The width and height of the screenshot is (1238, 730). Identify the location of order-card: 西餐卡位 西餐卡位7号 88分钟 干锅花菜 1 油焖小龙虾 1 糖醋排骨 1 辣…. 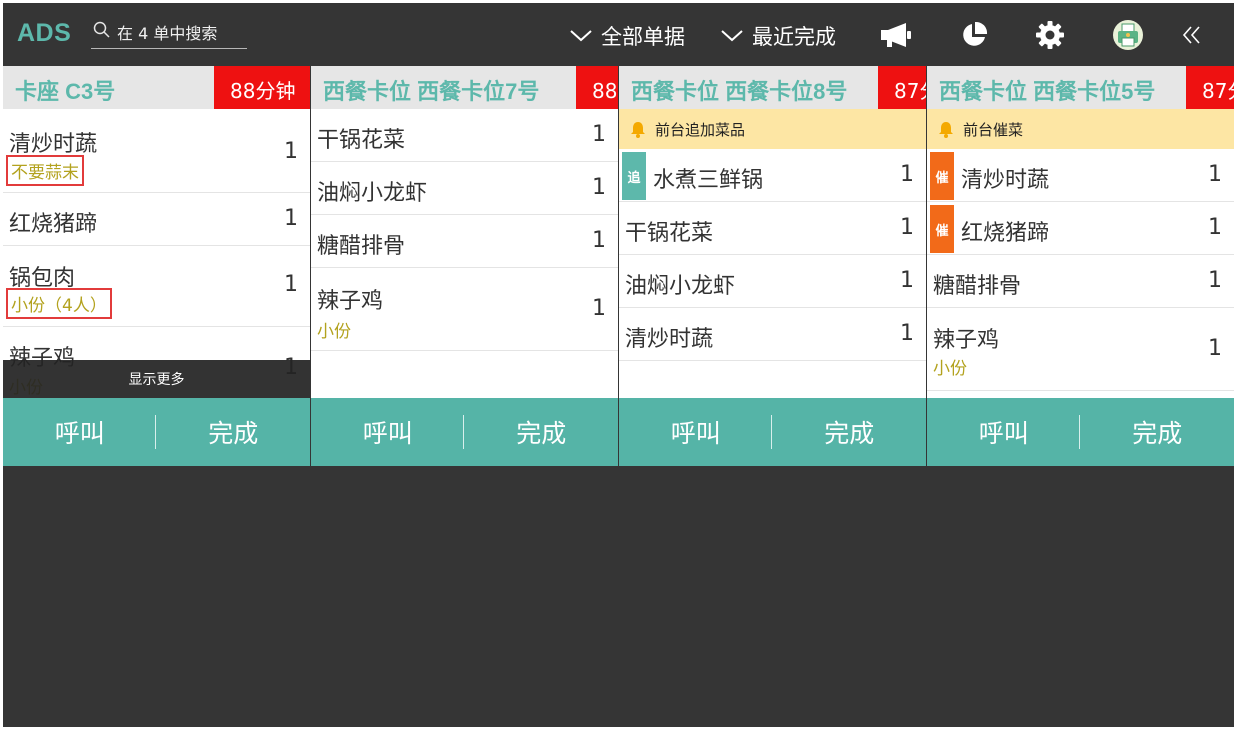
(464, 266).